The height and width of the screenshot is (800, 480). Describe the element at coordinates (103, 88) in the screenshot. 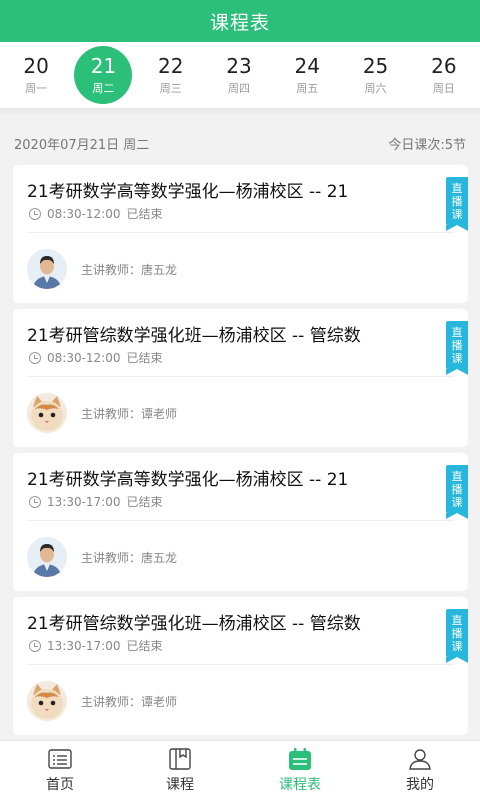

I see `day-weekday: 周二` at that location.